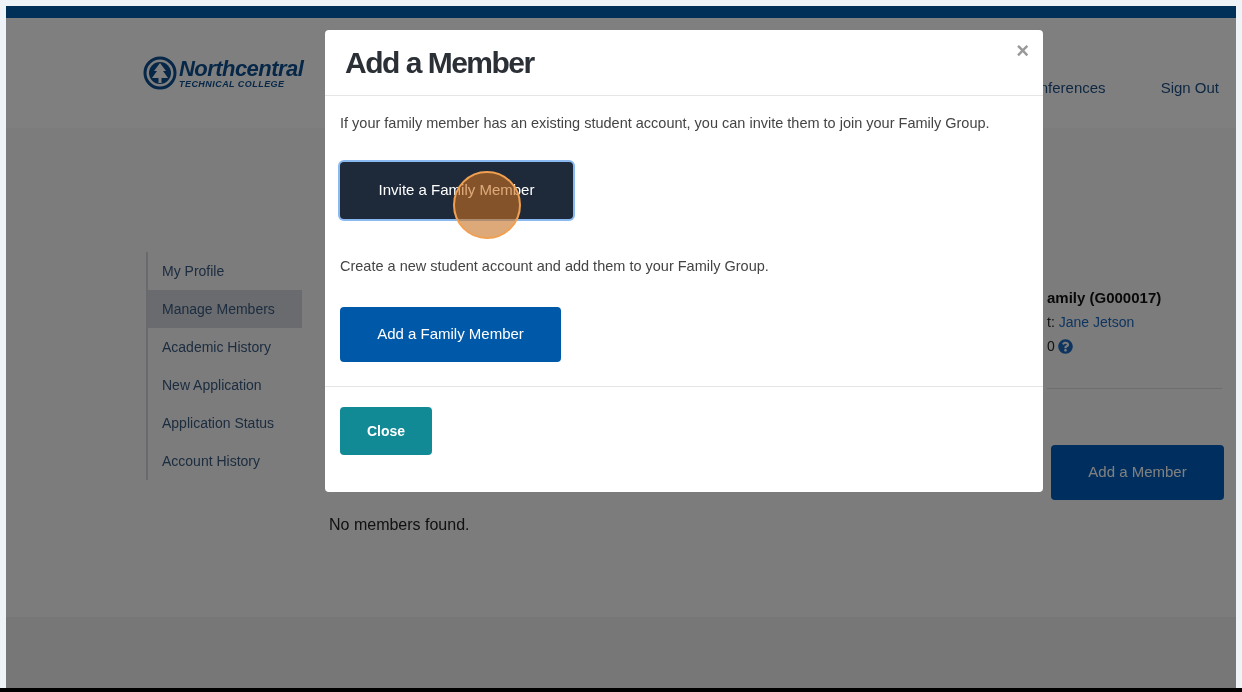 The width and height of the screenshot is (1242, 692). What do you see at coordinates (1105, 298) in the screenshot?
I see `family-name: amily (G000017)` at bounding box center [1105, 298].